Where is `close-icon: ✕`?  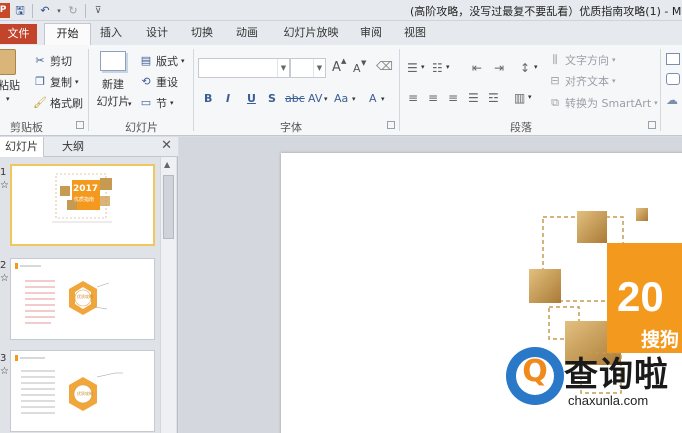
close-icon: ✕ is located at coordinates (166, 145).